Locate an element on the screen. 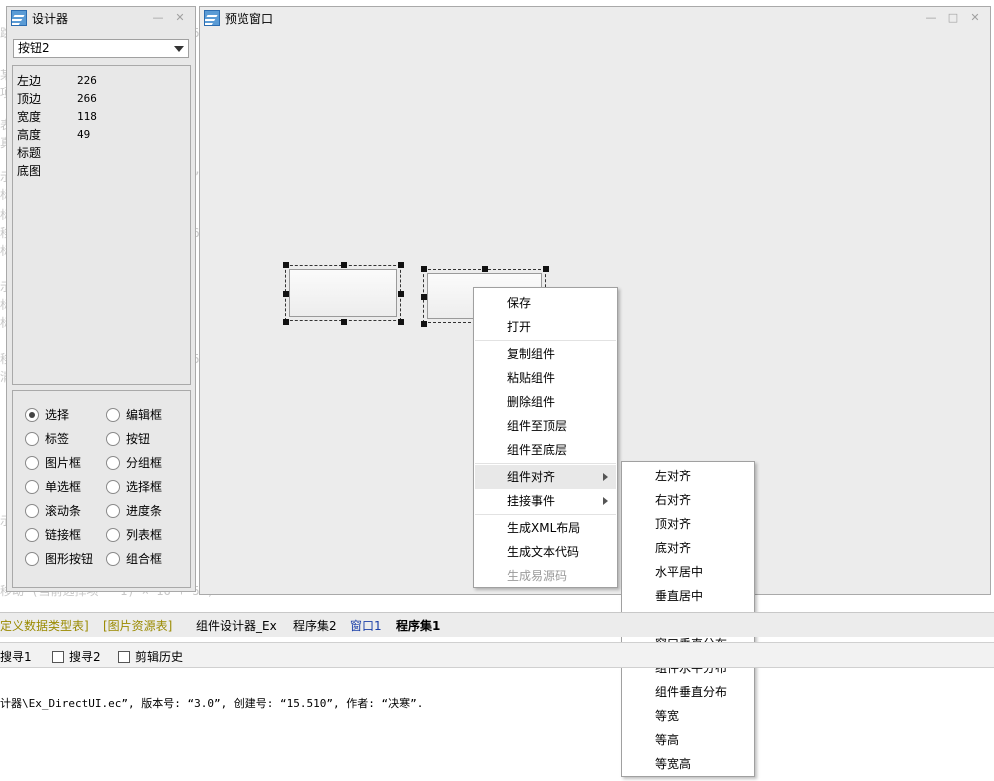 The image size is (994, 781). align-menu-item: 等高 is located at coordinates (688, 740).